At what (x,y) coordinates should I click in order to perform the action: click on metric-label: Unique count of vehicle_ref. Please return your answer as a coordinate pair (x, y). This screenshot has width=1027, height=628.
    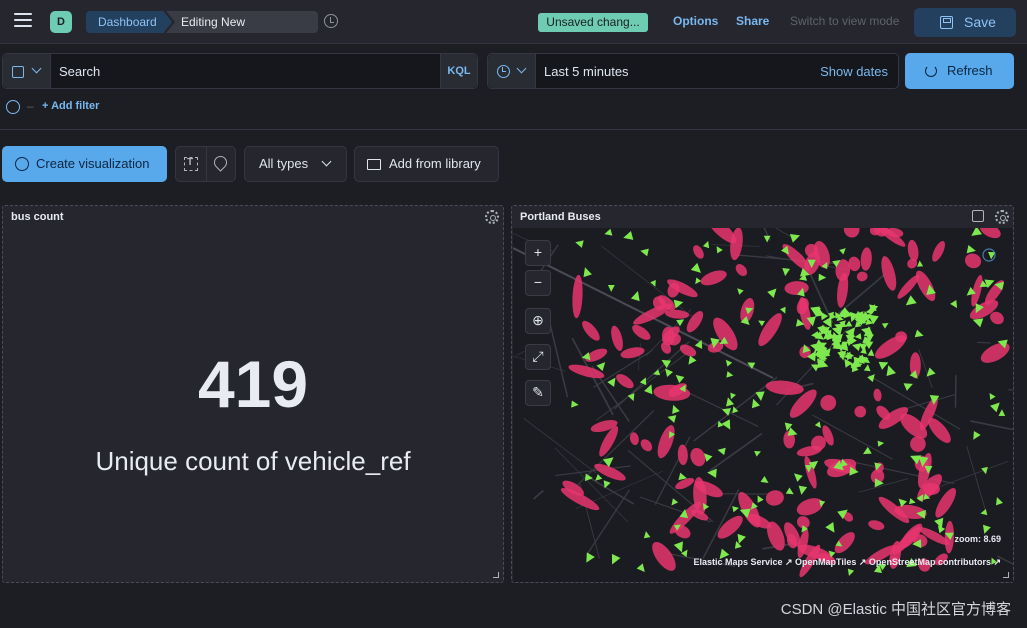
    Looking at the image, I should click on (253, 461).